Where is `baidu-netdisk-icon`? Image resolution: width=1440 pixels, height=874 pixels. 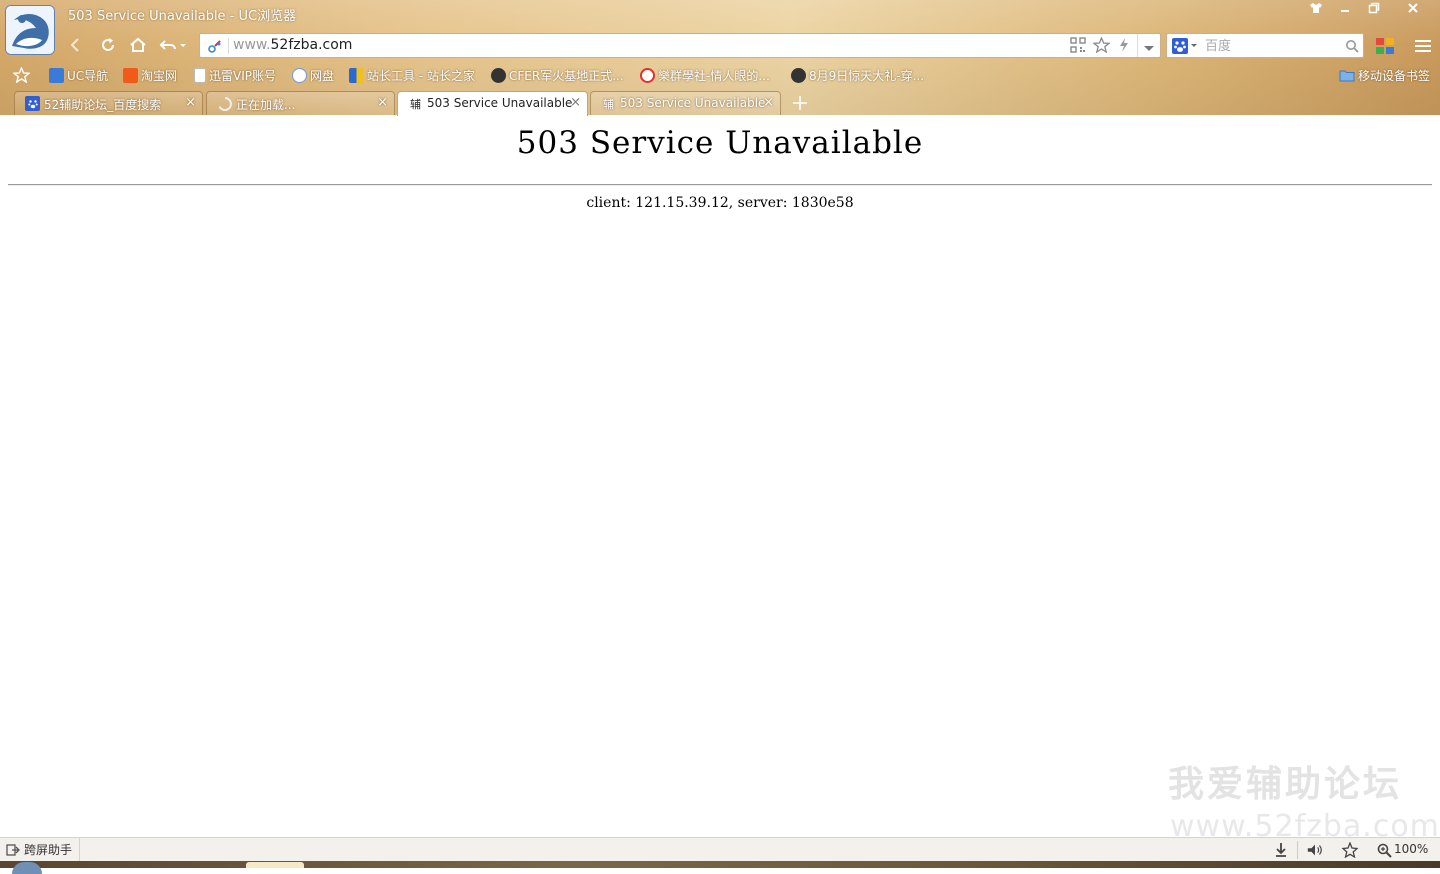 baidu-netdisk-icon is located at coordinates (299, 75).